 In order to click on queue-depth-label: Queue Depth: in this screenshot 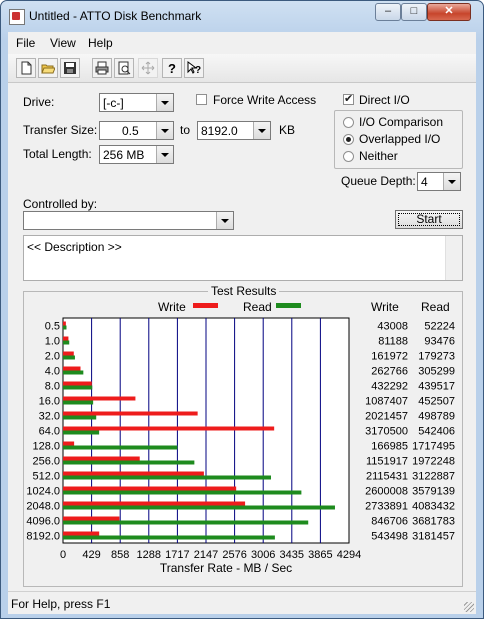, I will do `click(378, 181)`.